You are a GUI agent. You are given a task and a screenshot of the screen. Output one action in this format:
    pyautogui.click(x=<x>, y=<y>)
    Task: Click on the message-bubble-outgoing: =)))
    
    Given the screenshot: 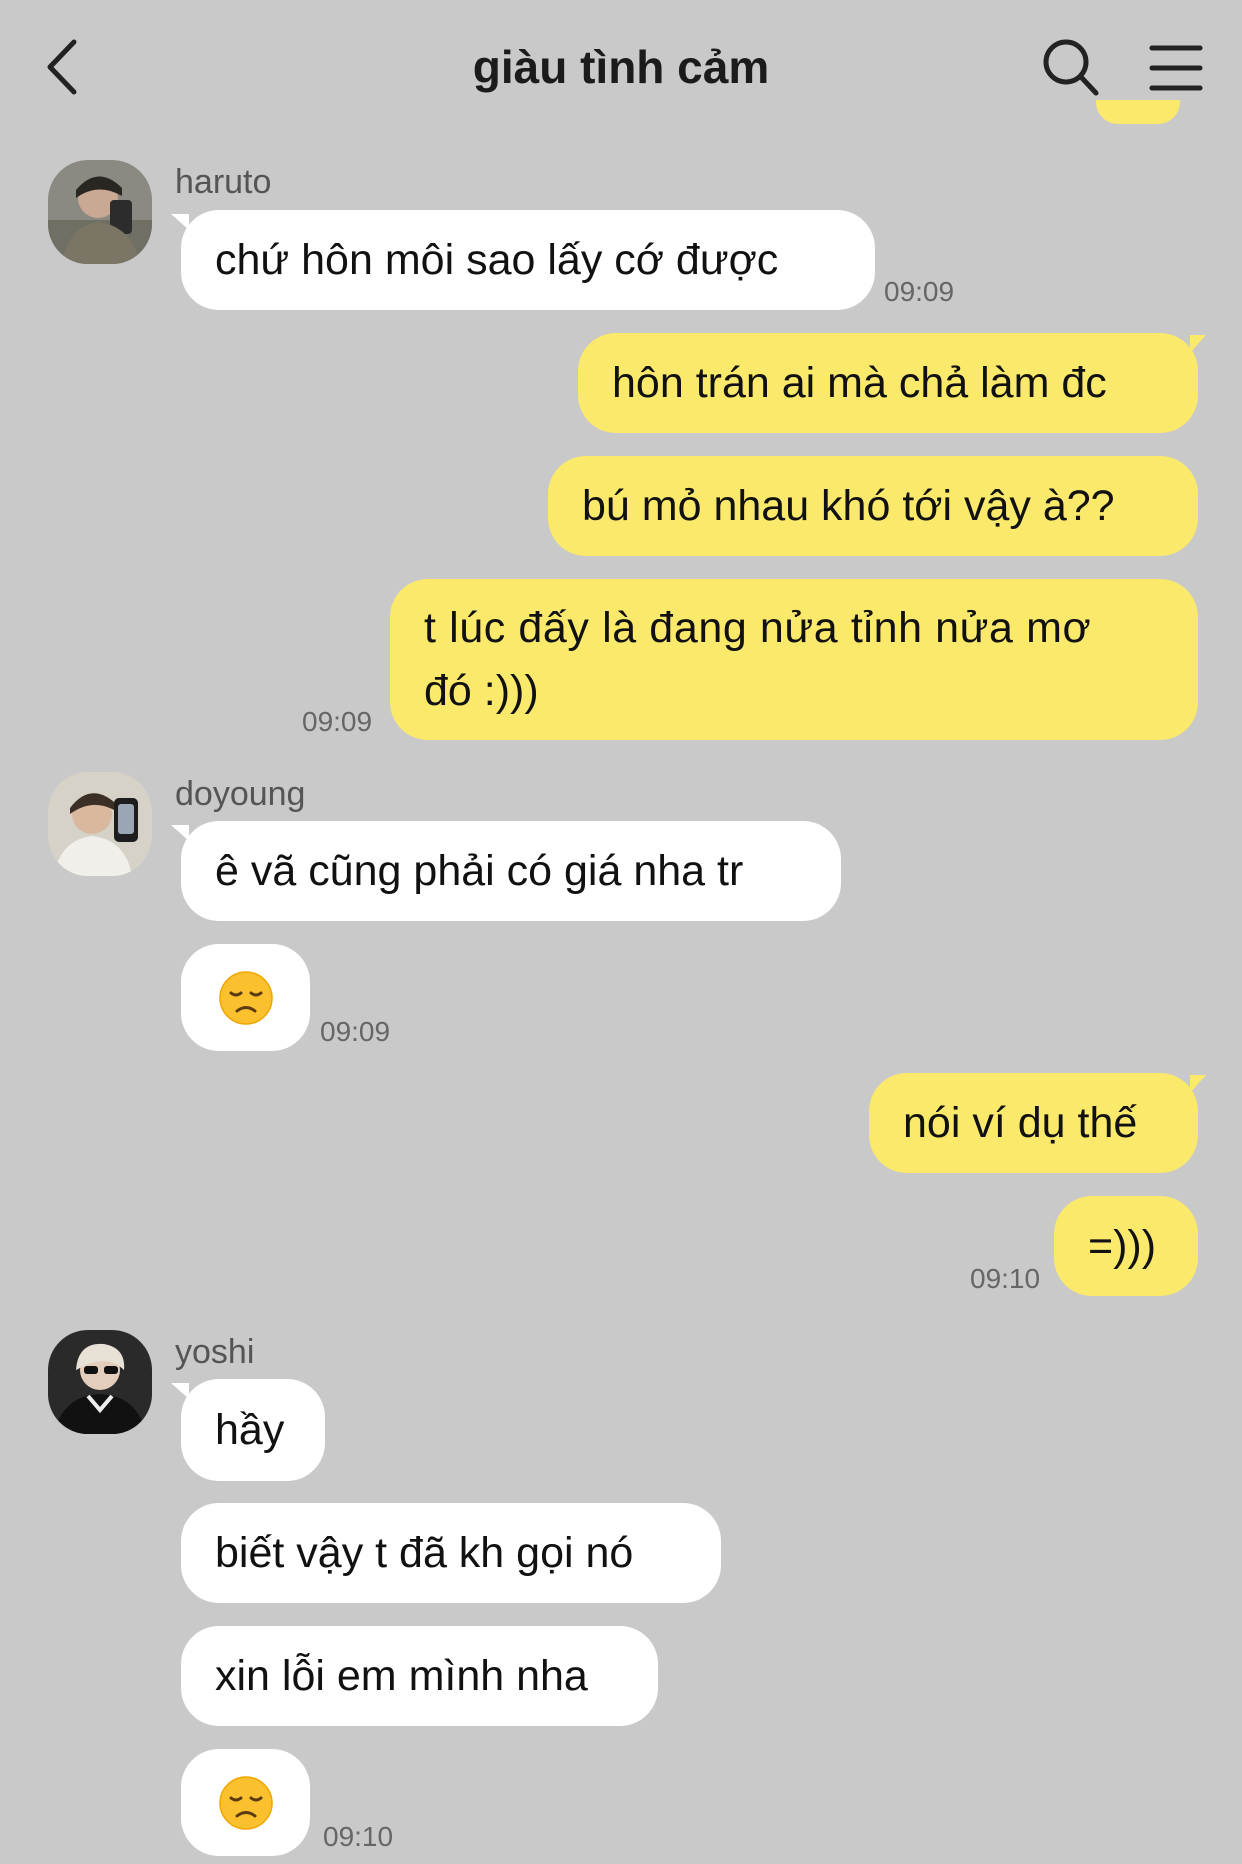 What is the action you would take?
    pyautogui.click(x=1126, y=1246)
    